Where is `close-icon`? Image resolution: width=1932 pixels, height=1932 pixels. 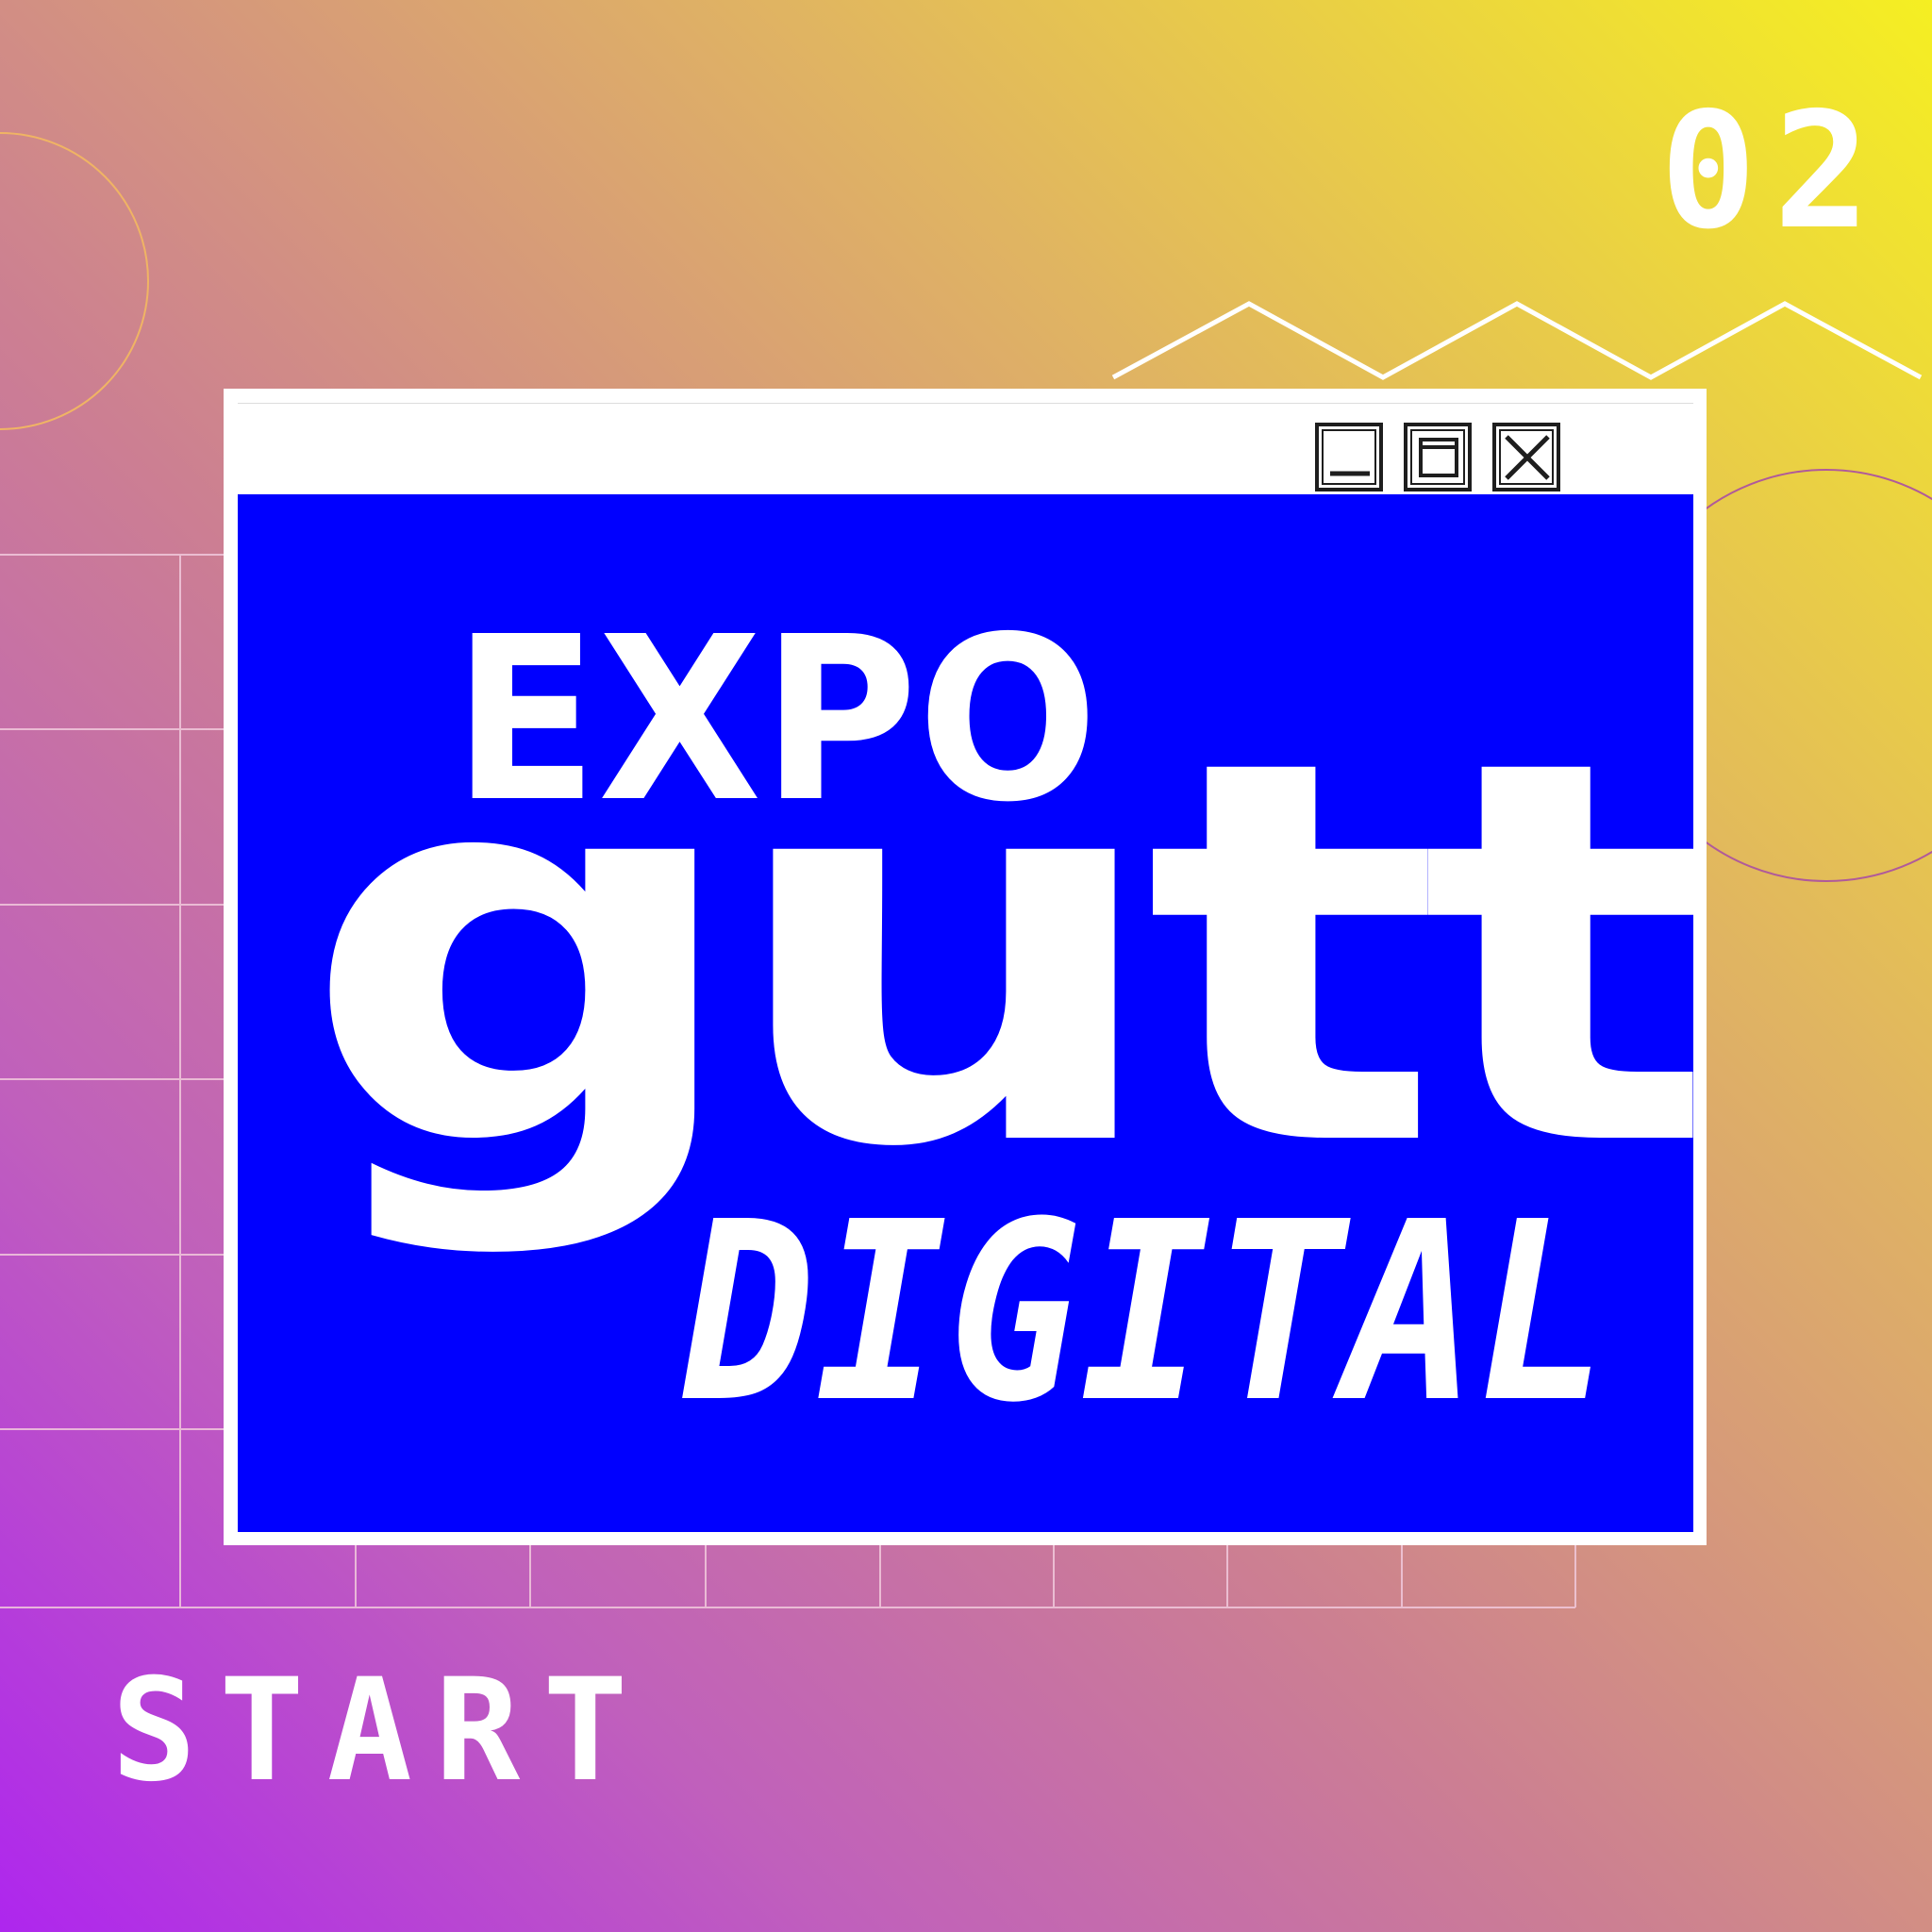
close-icon is located at coordinates (1527, 458).